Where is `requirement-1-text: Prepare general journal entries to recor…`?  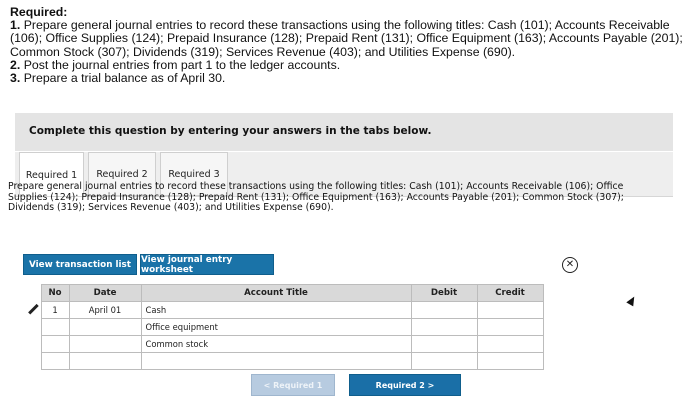
requirement-1-text: Prepare general journal entries to recor… is located at coordinates (346, 38).